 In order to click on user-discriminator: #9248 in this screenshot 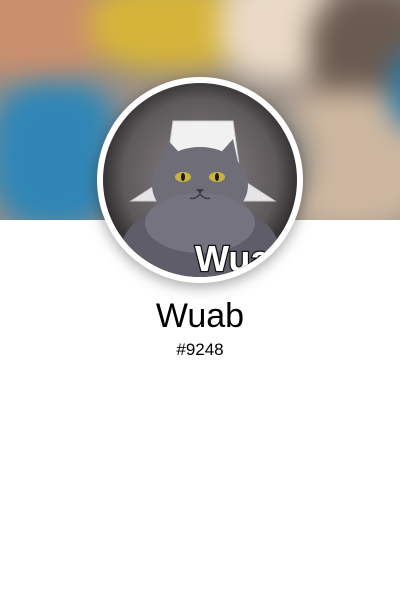, I will do `click(200, 349)`.